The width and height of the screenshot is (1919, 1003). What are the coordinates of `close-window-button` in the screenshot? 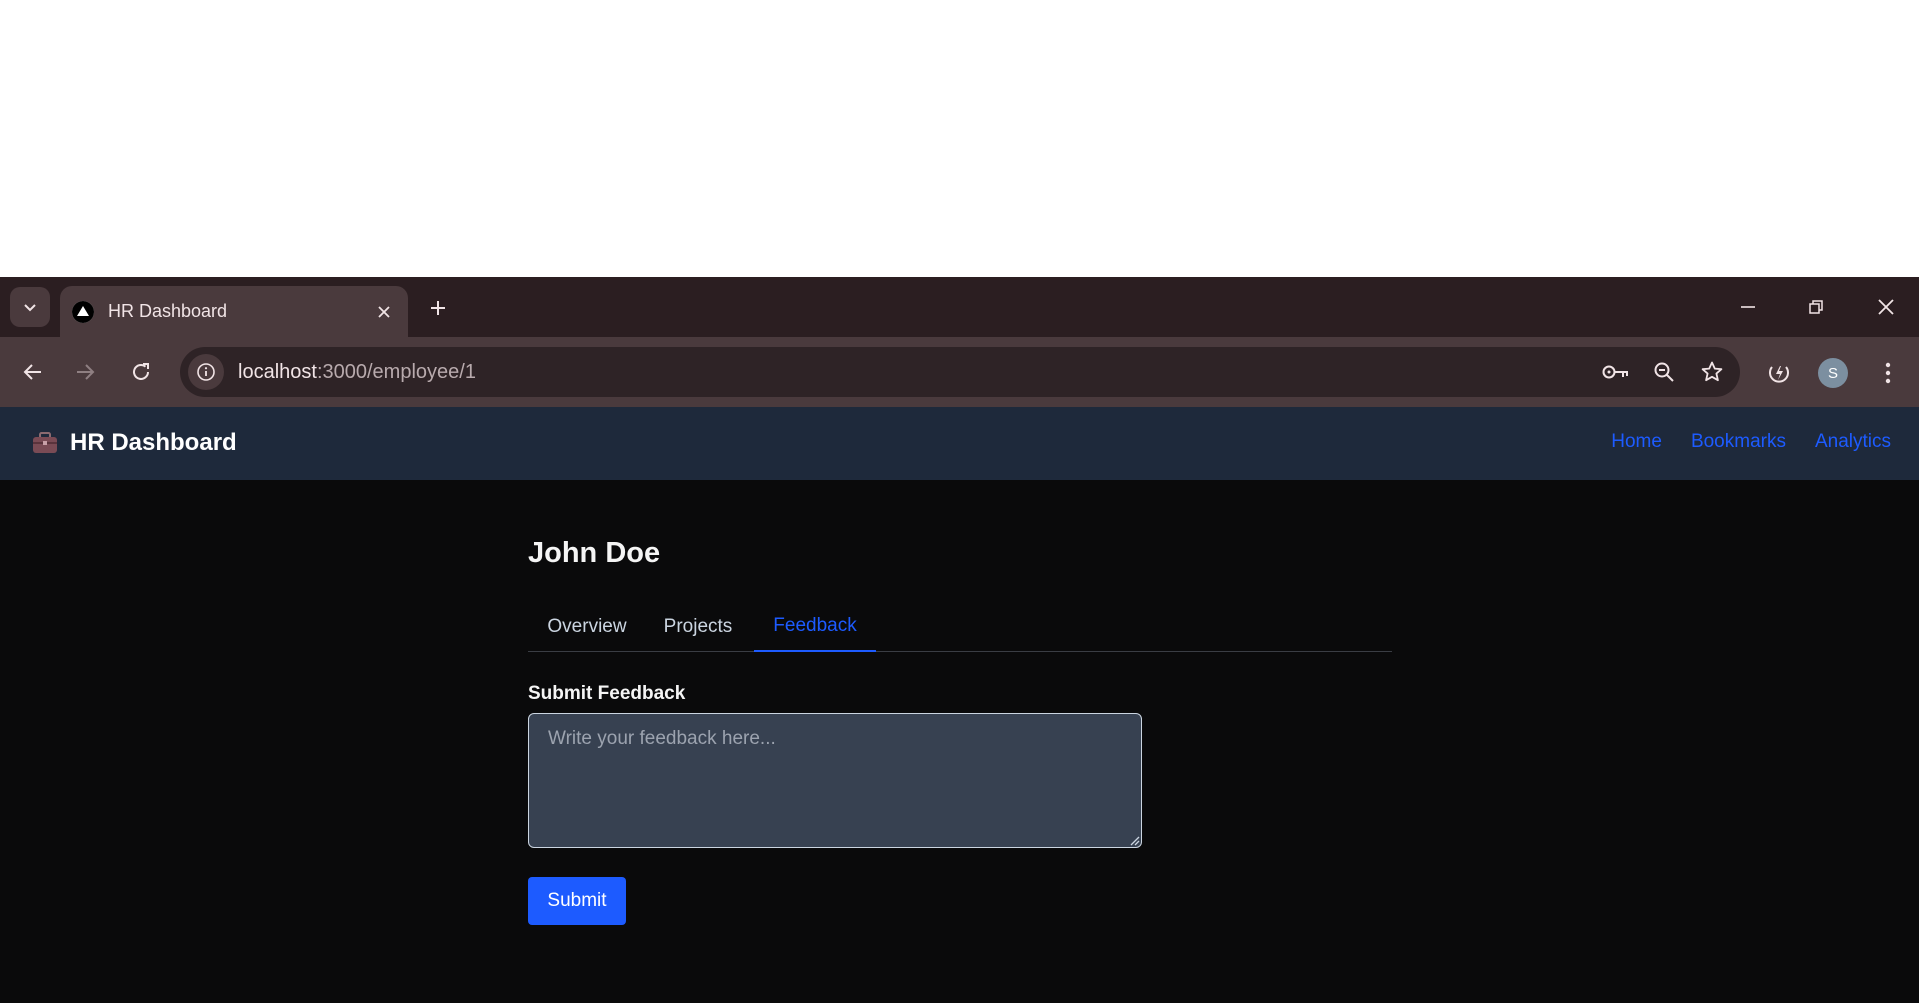 It's located at (1886, 307).